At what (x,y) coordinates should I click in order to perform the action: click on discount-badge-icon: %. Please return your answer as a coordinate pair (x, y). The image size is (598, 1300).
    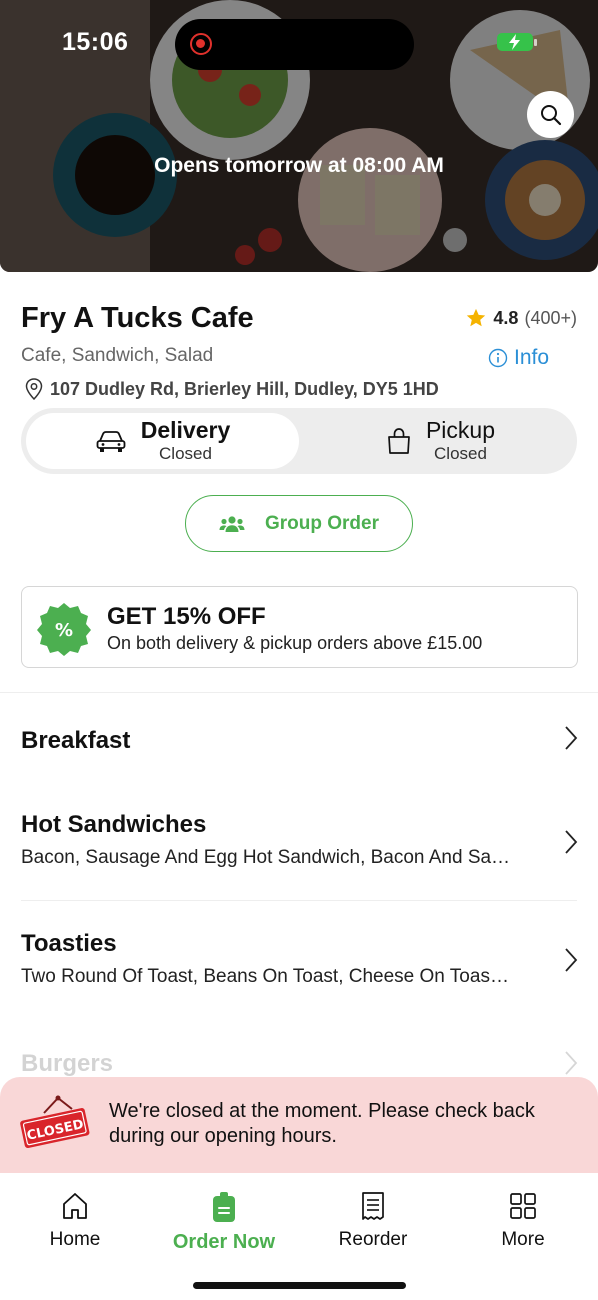
    Looking at the image, I should click on (64, 629).